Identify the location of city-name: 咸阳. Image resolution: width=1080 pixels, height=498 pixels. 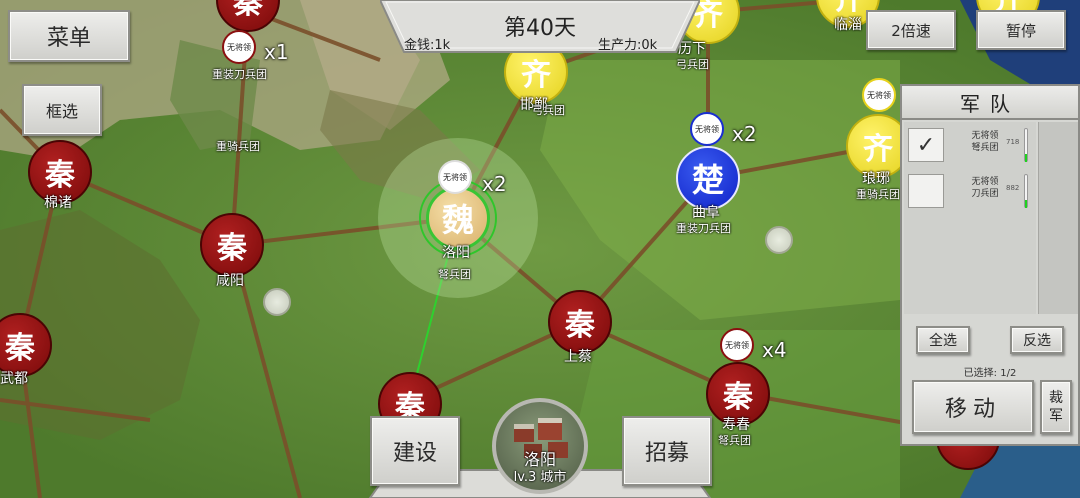
(230, 281).